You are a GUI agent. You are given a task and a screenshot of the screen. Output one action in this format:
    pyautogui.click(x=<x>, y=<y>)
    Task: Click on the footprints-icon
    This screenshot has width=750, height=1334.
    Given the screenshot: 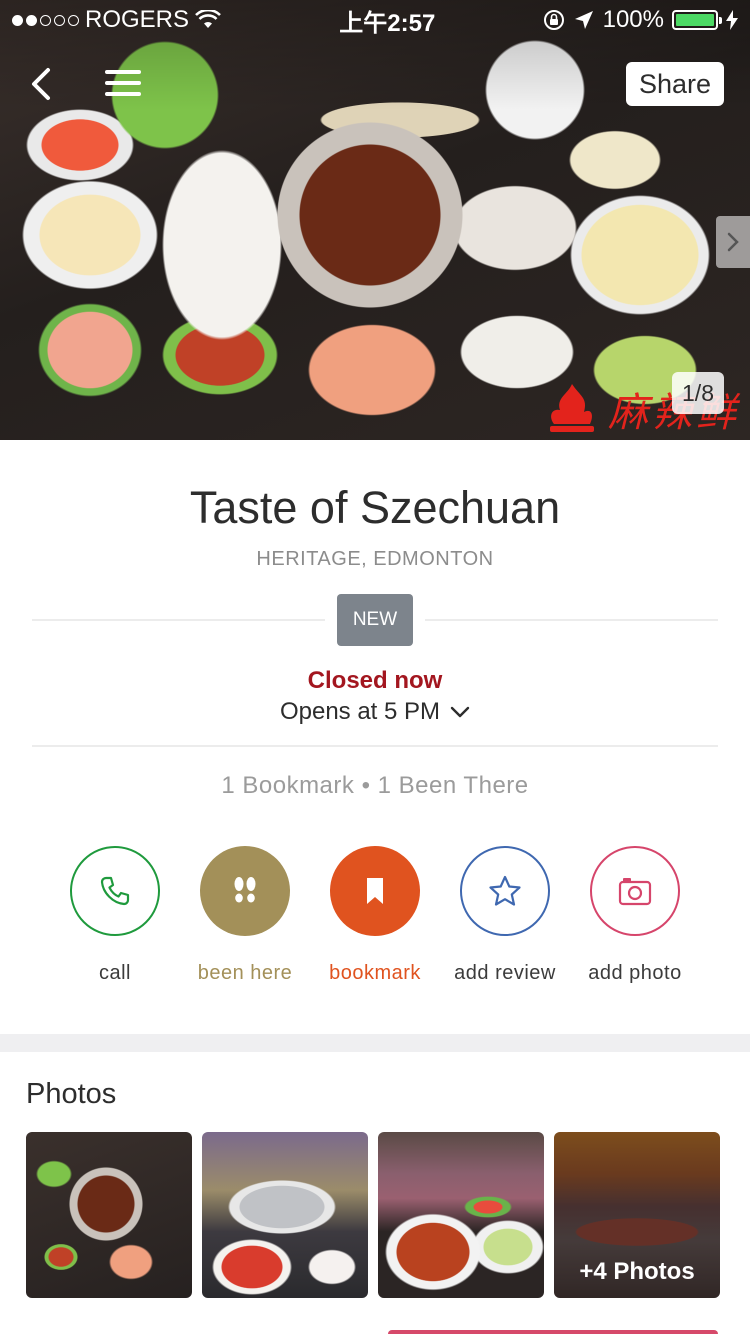 What is the action you would take?
    pyautogui.click(x=245, y=890)
    